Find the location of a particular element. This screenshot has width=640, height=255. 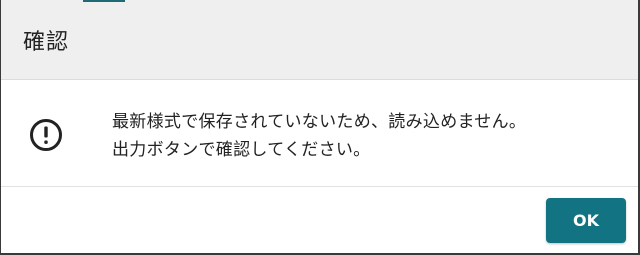

dialog-message: 最新様式で保存されていないため、読み込めません。 出力ボタンで確認してください。 is located at coordinates (319, 136).